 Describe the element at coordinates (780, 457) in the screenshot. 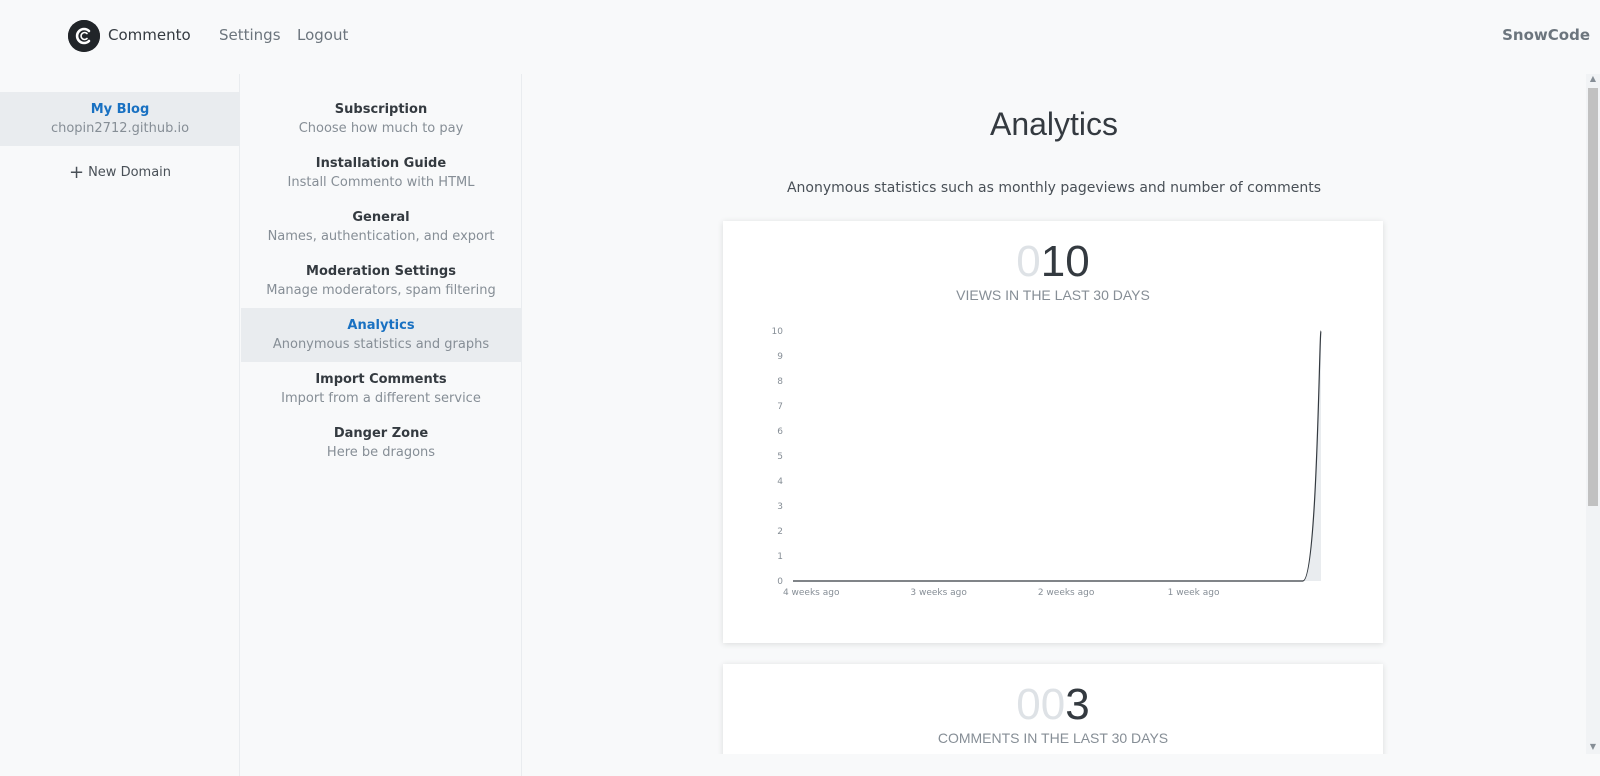

I see `y-tick-label: 5` at that location.